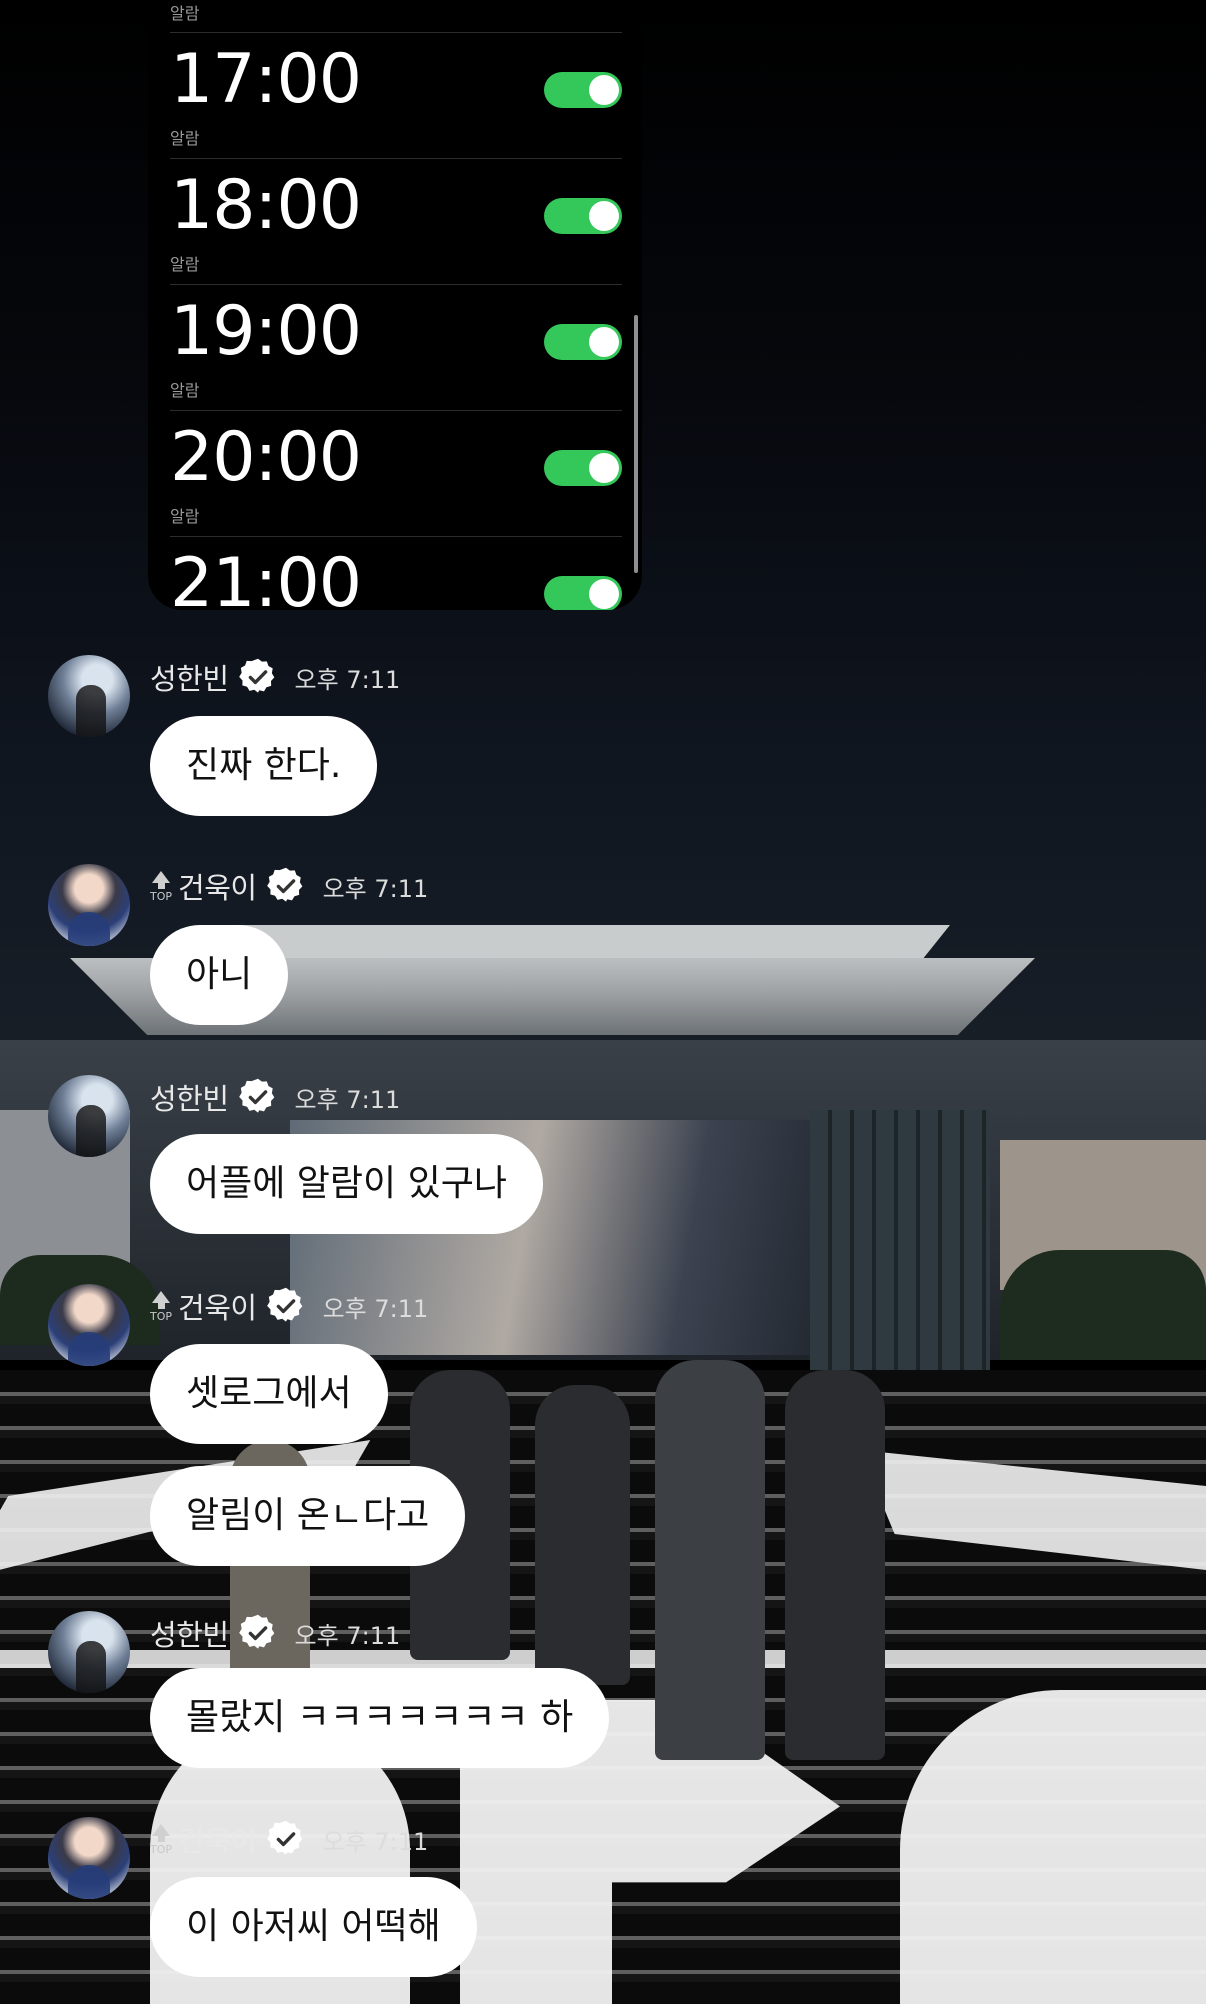 This screenshot has height=2004, width=1206. What do you see at coordinates (219, 975) in the screenshot?
I see `message-bubble: 아니` at bounding box center [219, 975].